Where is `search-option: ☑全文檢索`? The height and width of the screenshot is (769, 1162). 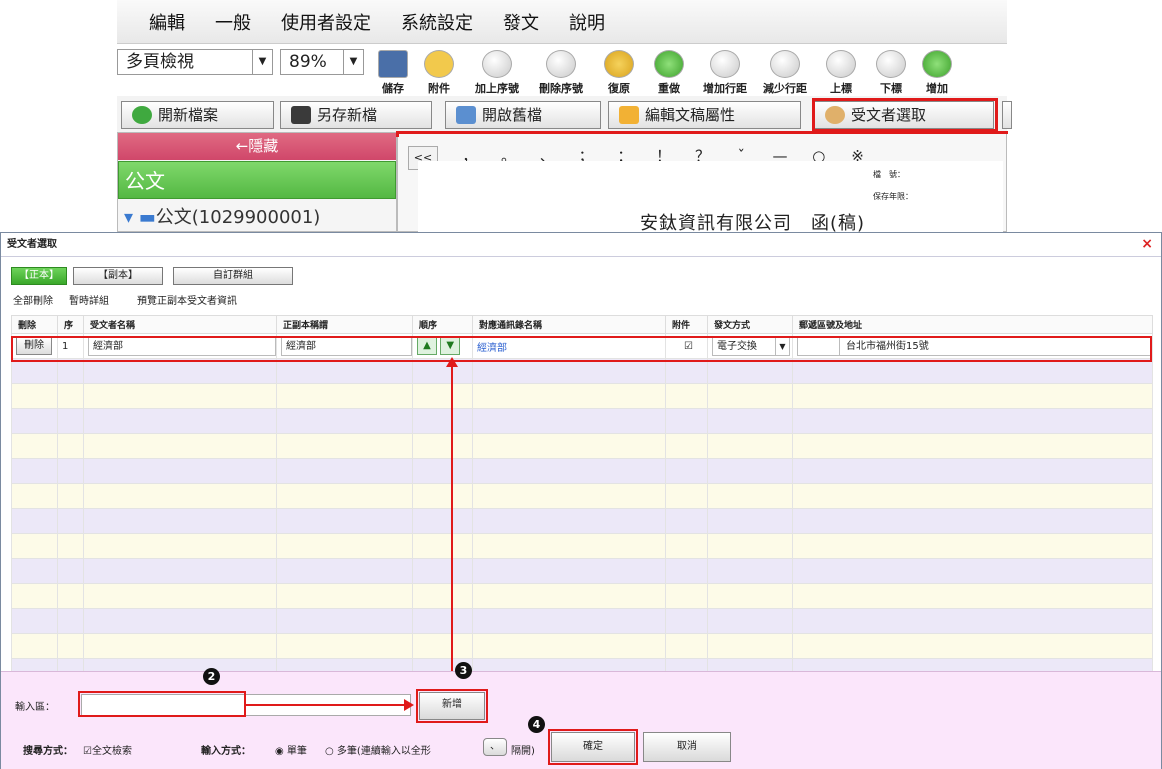
search-option: ☑全文檢索 is located at coordinates (107, 749).